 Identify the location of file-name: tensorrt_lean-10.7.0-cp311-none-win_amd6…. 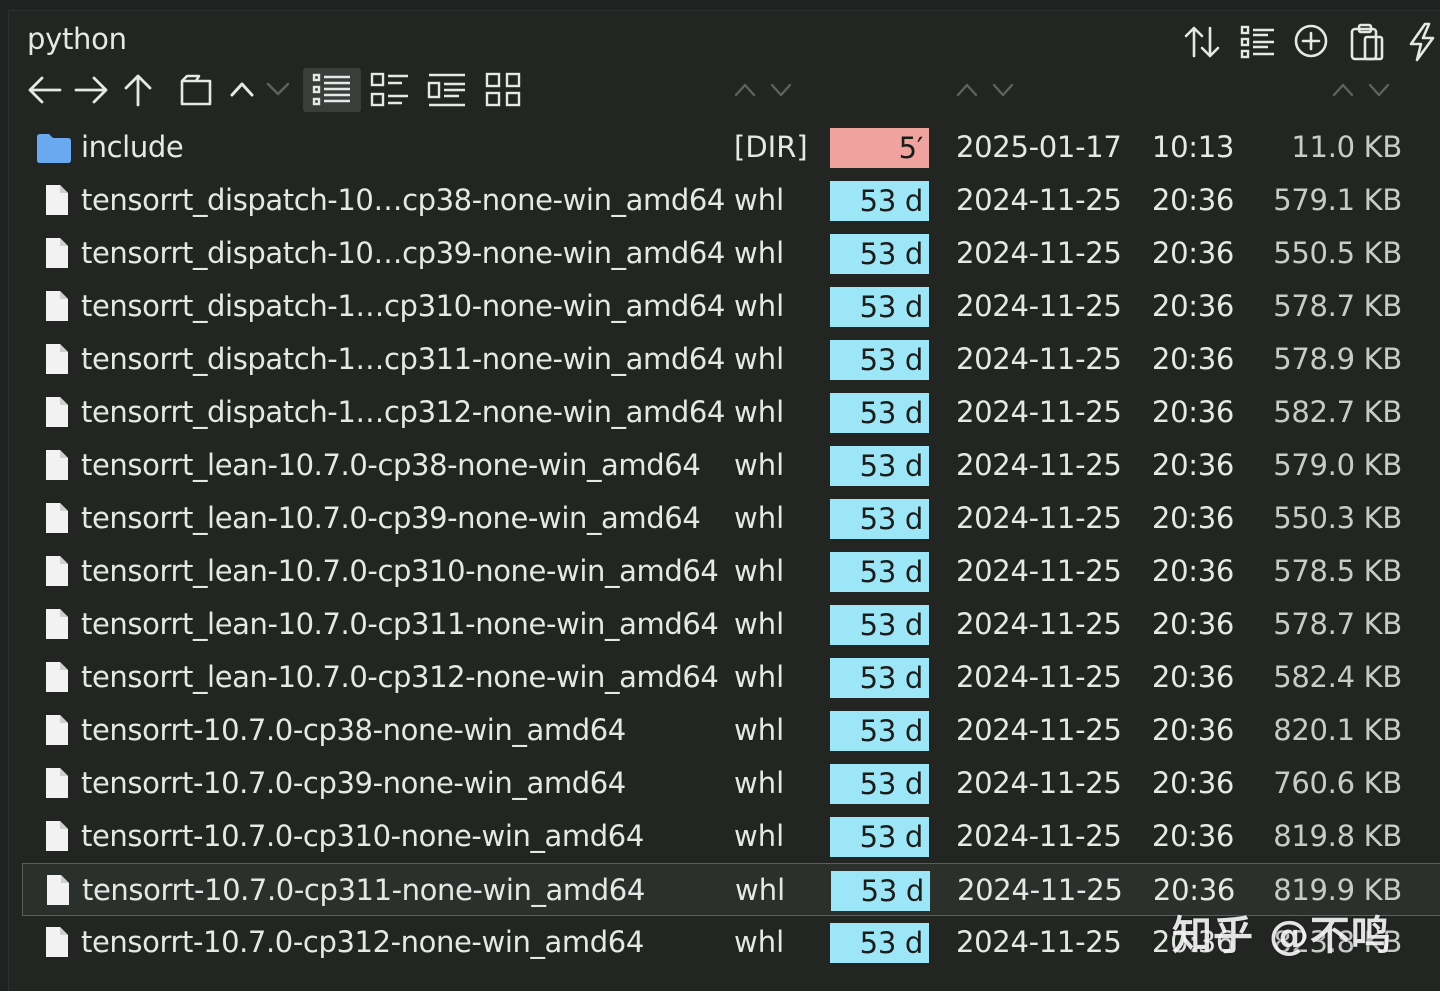
(400, 624).